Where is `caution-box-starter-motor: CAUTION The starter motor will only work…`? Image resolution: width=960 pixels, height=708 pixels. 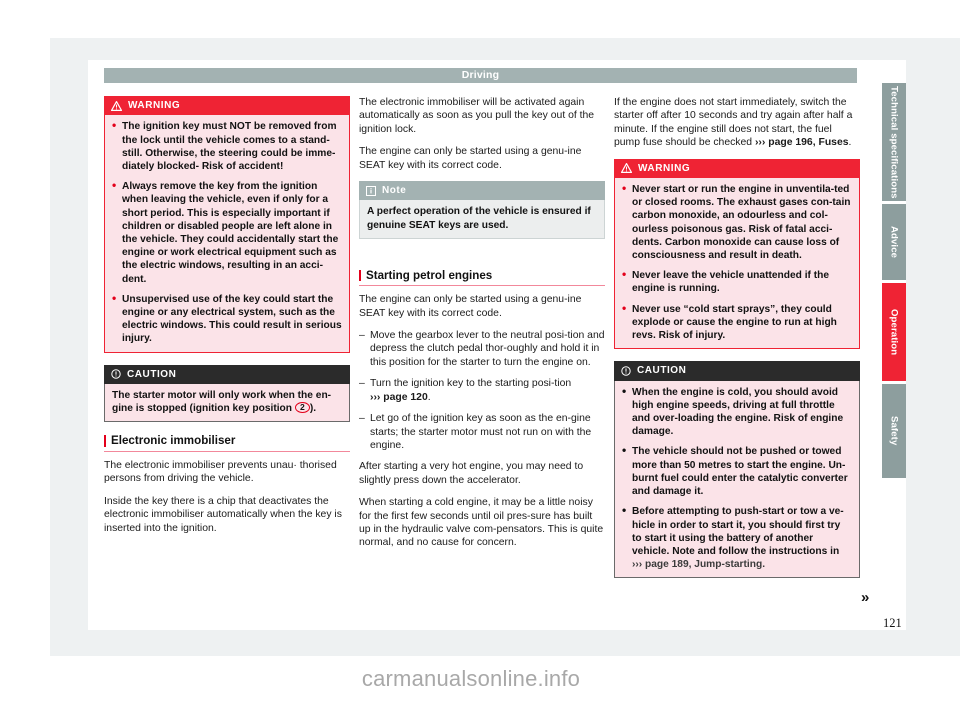
caution-box-starter-motor: CAUTION The starter motor will only work… is located at coordinates (227, 393).